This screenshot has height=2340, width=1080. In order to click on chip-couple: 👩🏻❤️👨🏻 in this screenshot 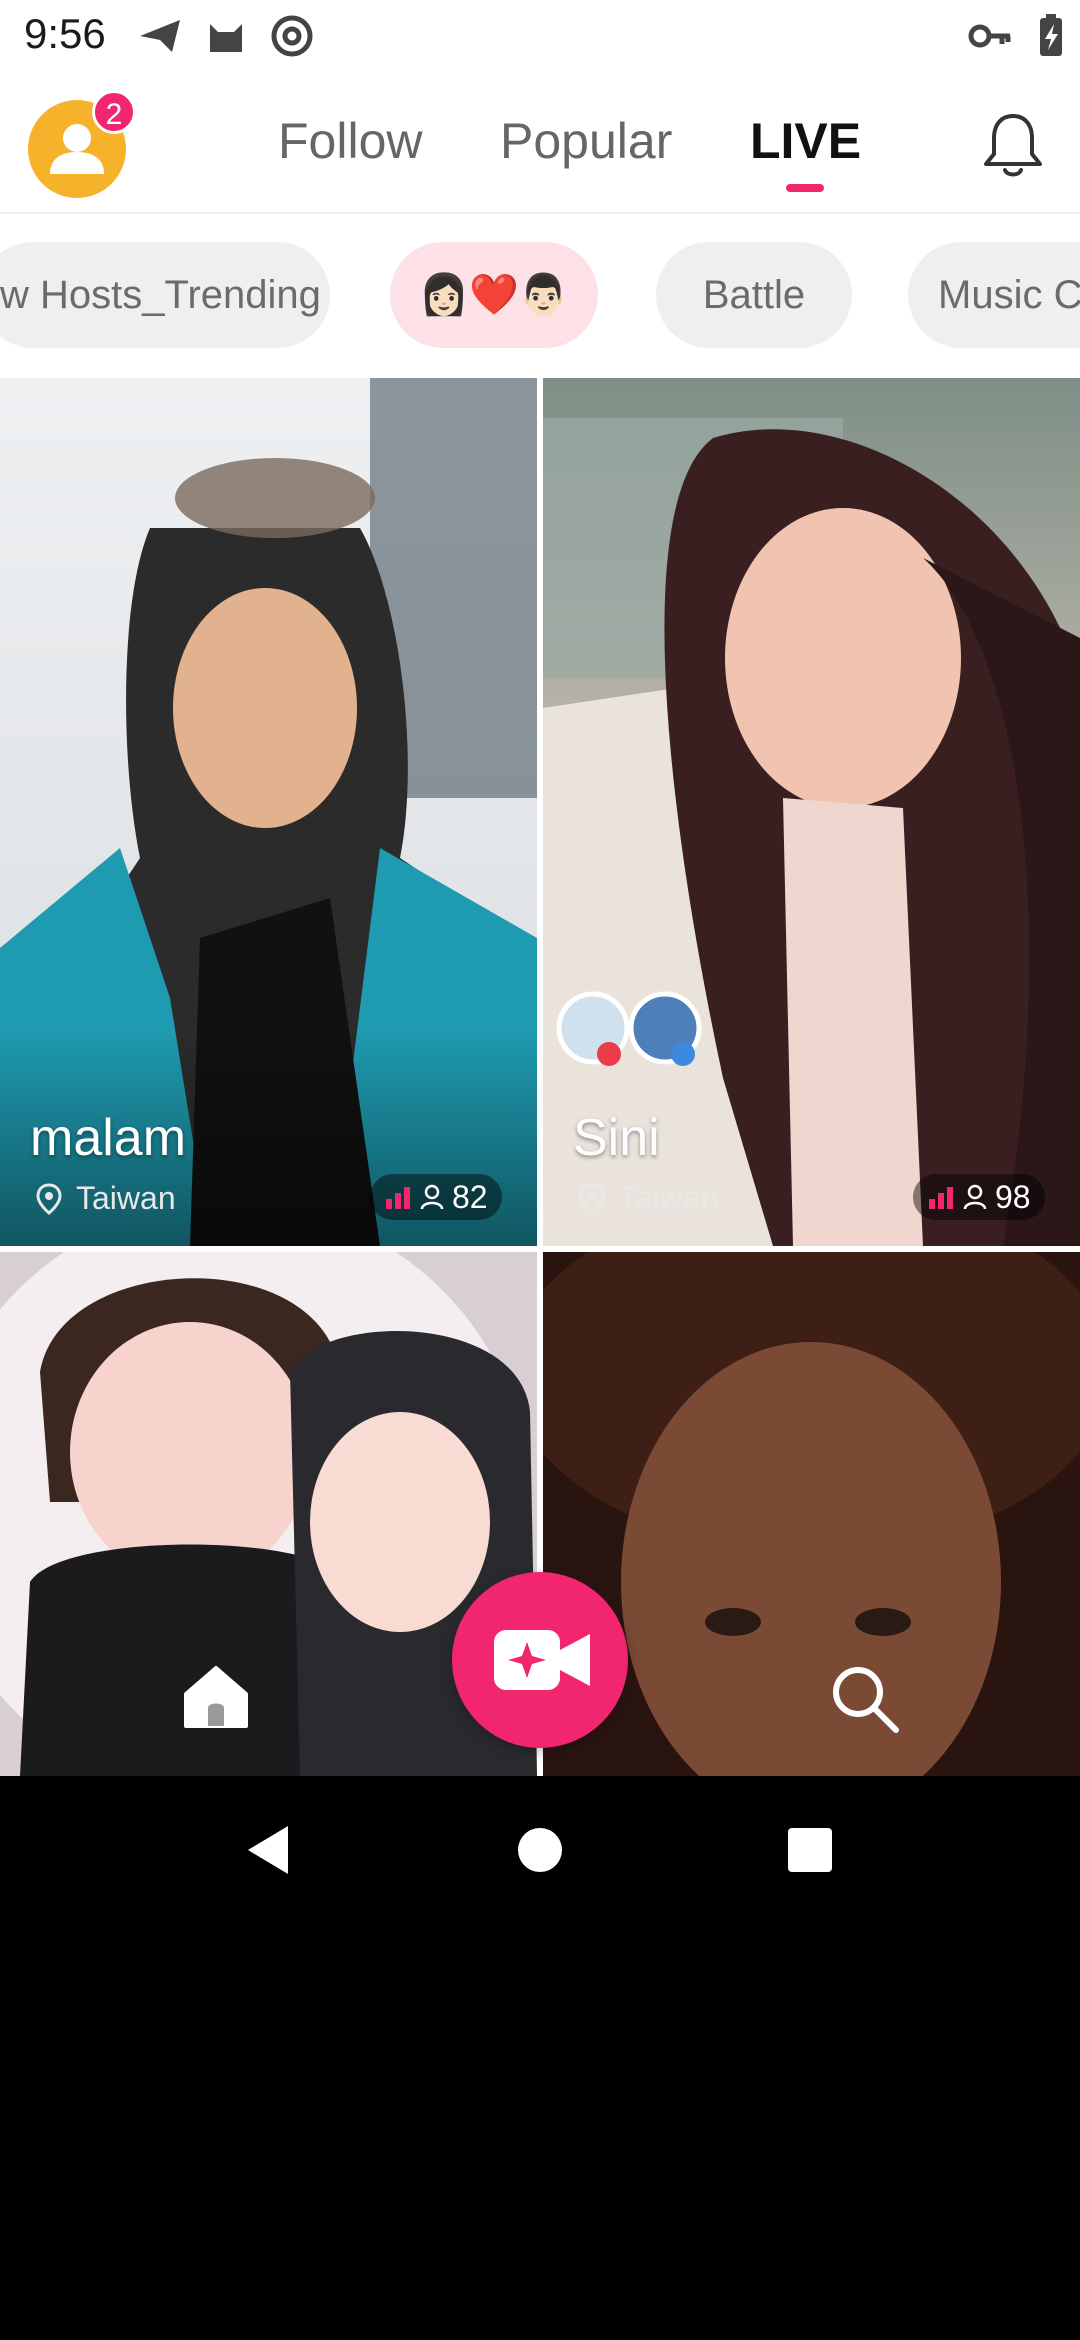, I will do `click(494, 295)`.